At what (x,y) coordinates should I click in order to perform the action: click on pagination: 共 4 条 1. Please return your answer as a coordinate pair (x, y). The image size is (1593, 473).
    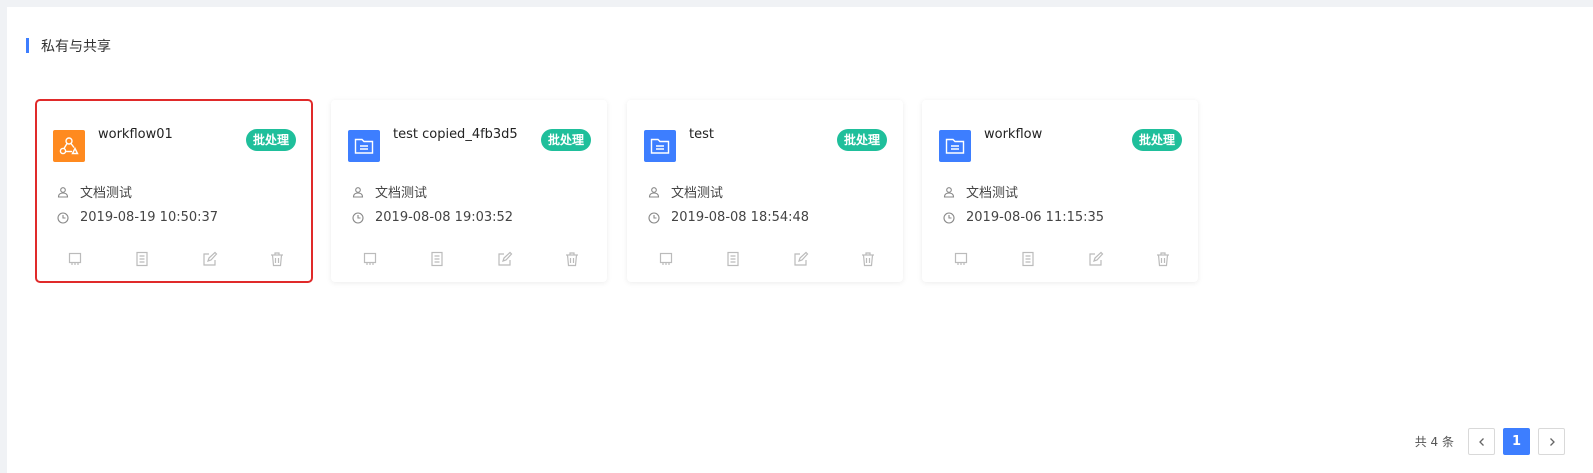
    Looking at the image, I should click on (1490, 441).